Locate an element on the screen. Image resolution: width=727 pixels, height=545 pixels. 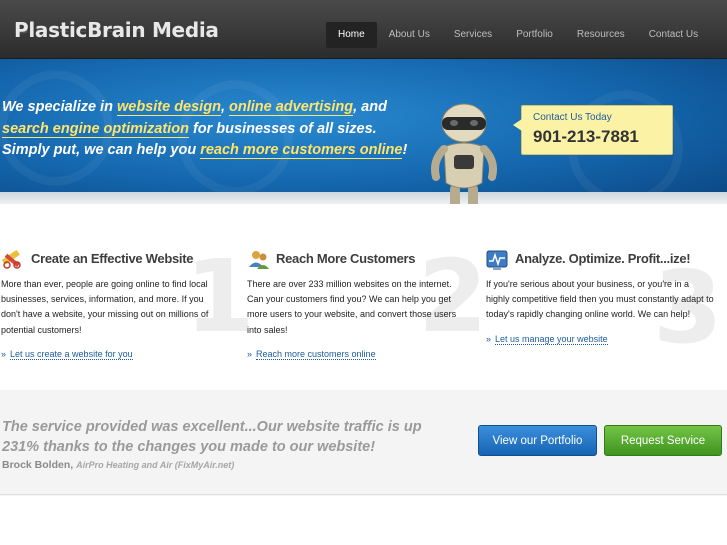
nav-portfolio: Portfolio is located at coordinates (534, 35).